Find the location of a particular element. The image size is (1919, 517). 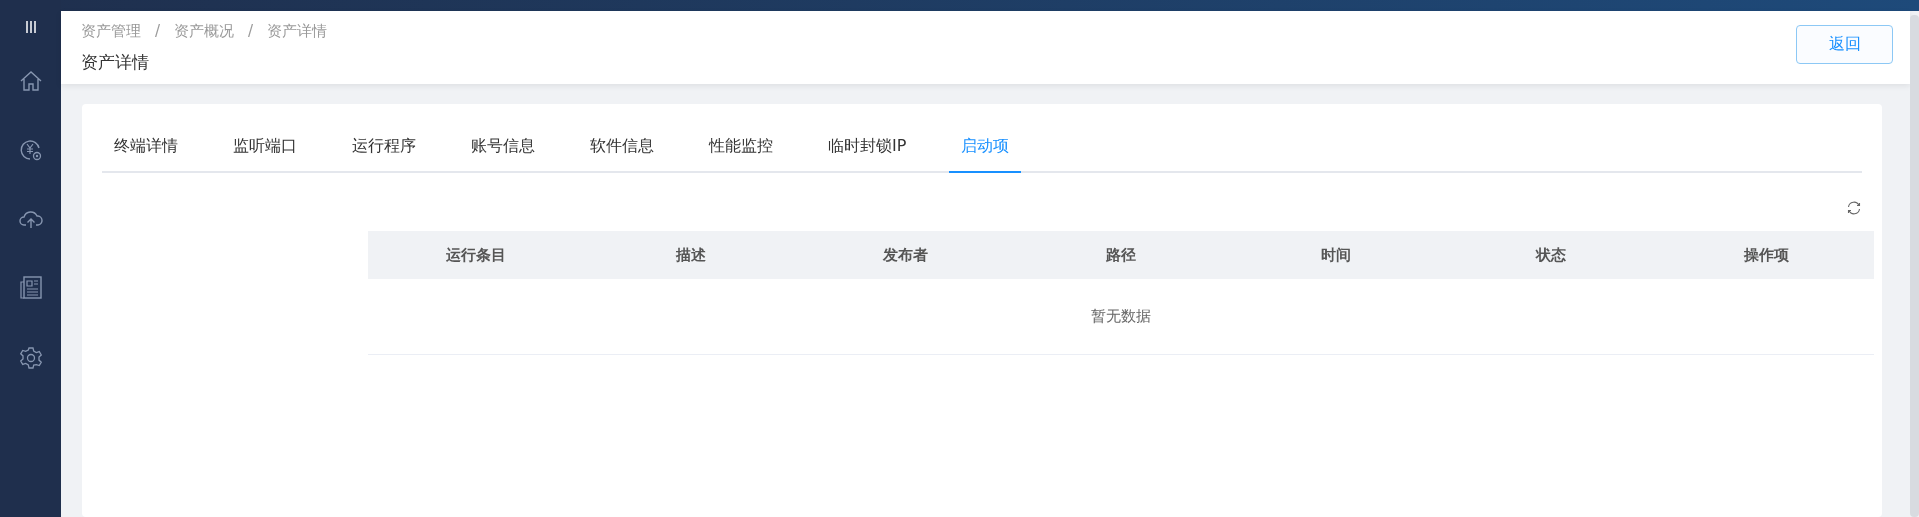

tab: 终端详情 is located at coordinates (146, 148).